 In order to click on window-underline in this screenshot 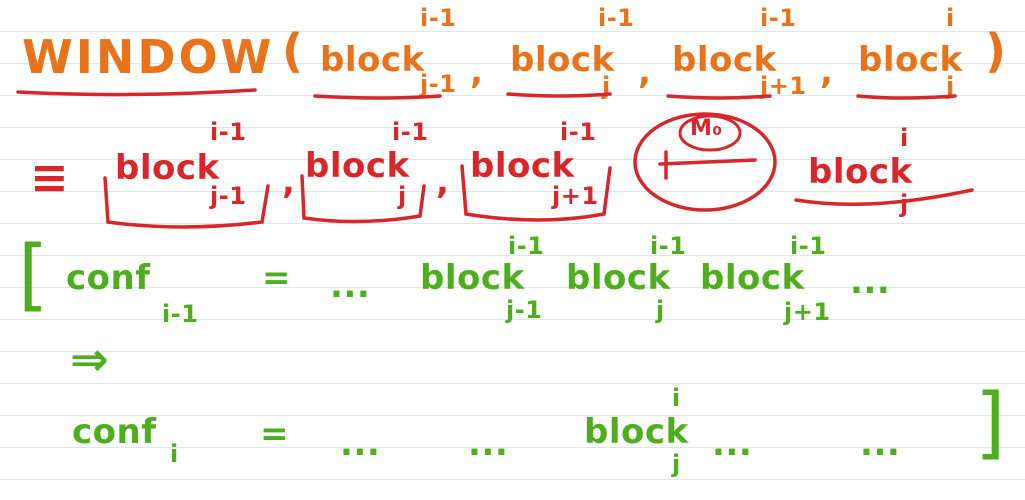, I will do `click(136, 92)`.